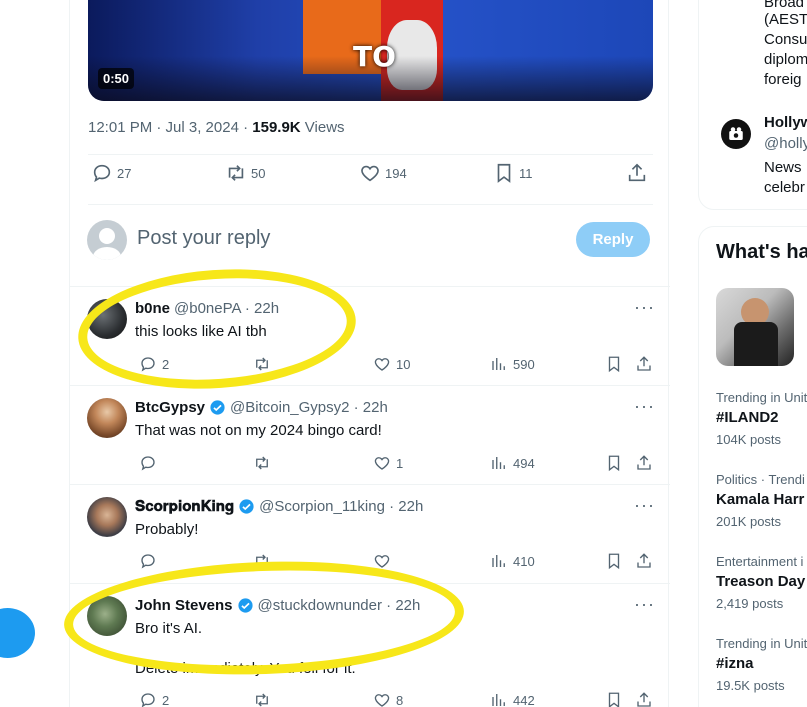  I want to click on bookmark-count: 11, so click(526, 173).